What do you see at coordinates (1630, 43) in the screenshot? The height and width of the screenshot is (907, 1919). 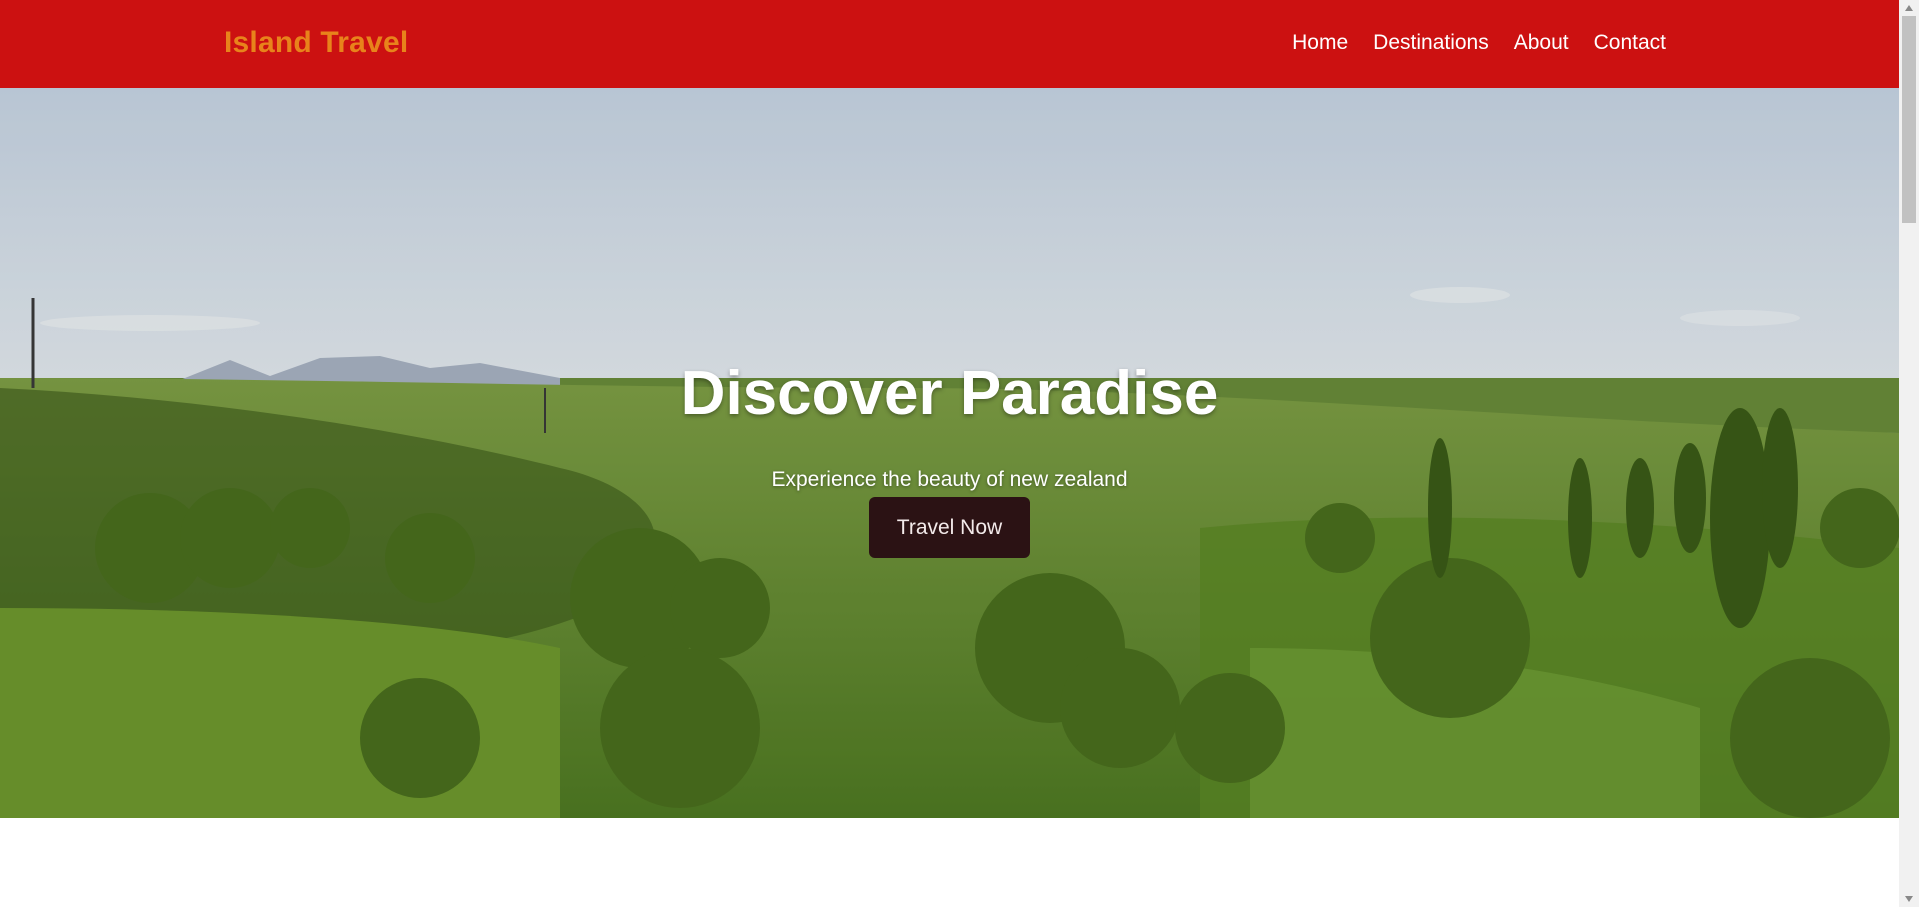 I see `nav-contact: Contact` at bounding box center [1630, 43].